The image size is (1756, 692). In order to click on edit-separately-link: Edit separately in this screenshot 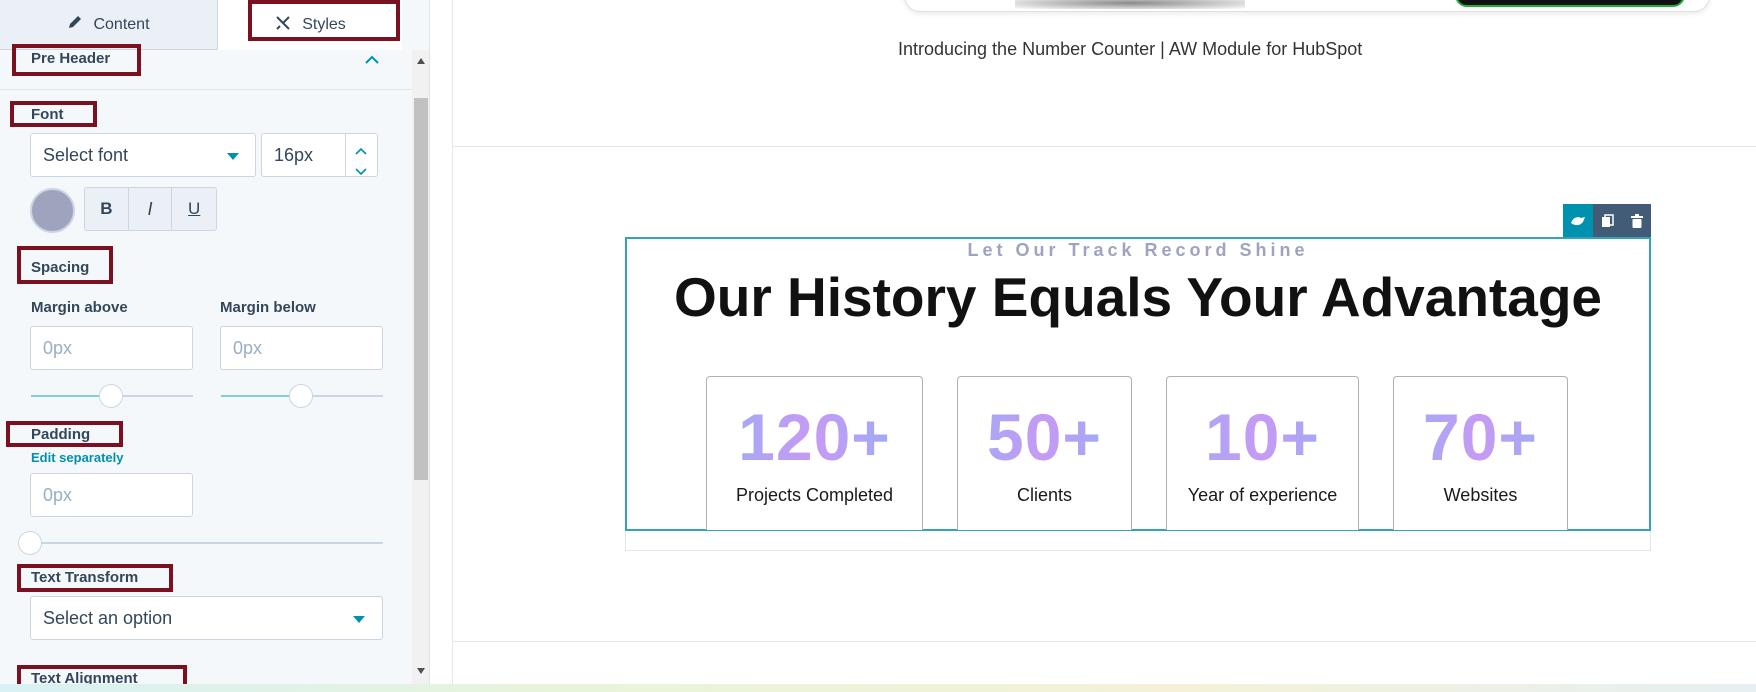, I will do `click(77, 457)`.